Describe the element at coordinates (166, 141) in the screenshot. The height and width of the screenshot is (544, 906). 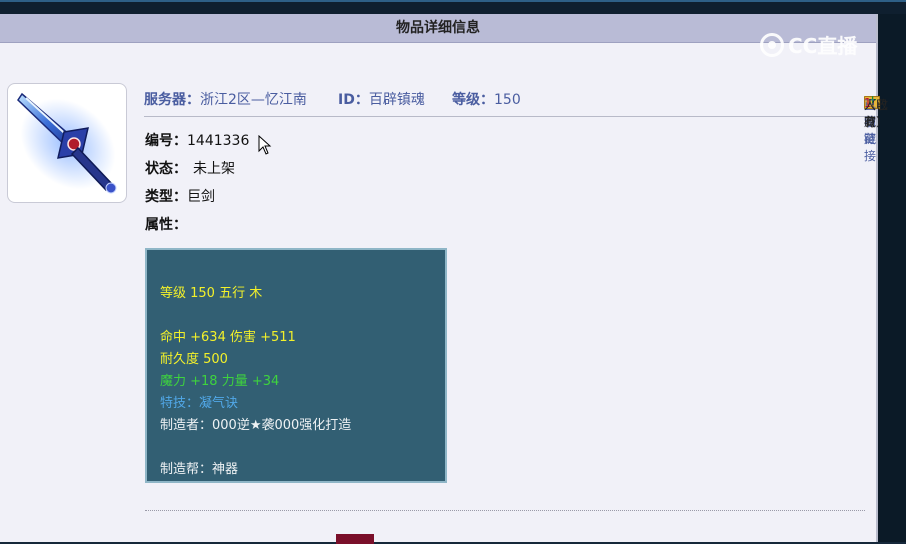
I see `number-label: 编号：` at that location.